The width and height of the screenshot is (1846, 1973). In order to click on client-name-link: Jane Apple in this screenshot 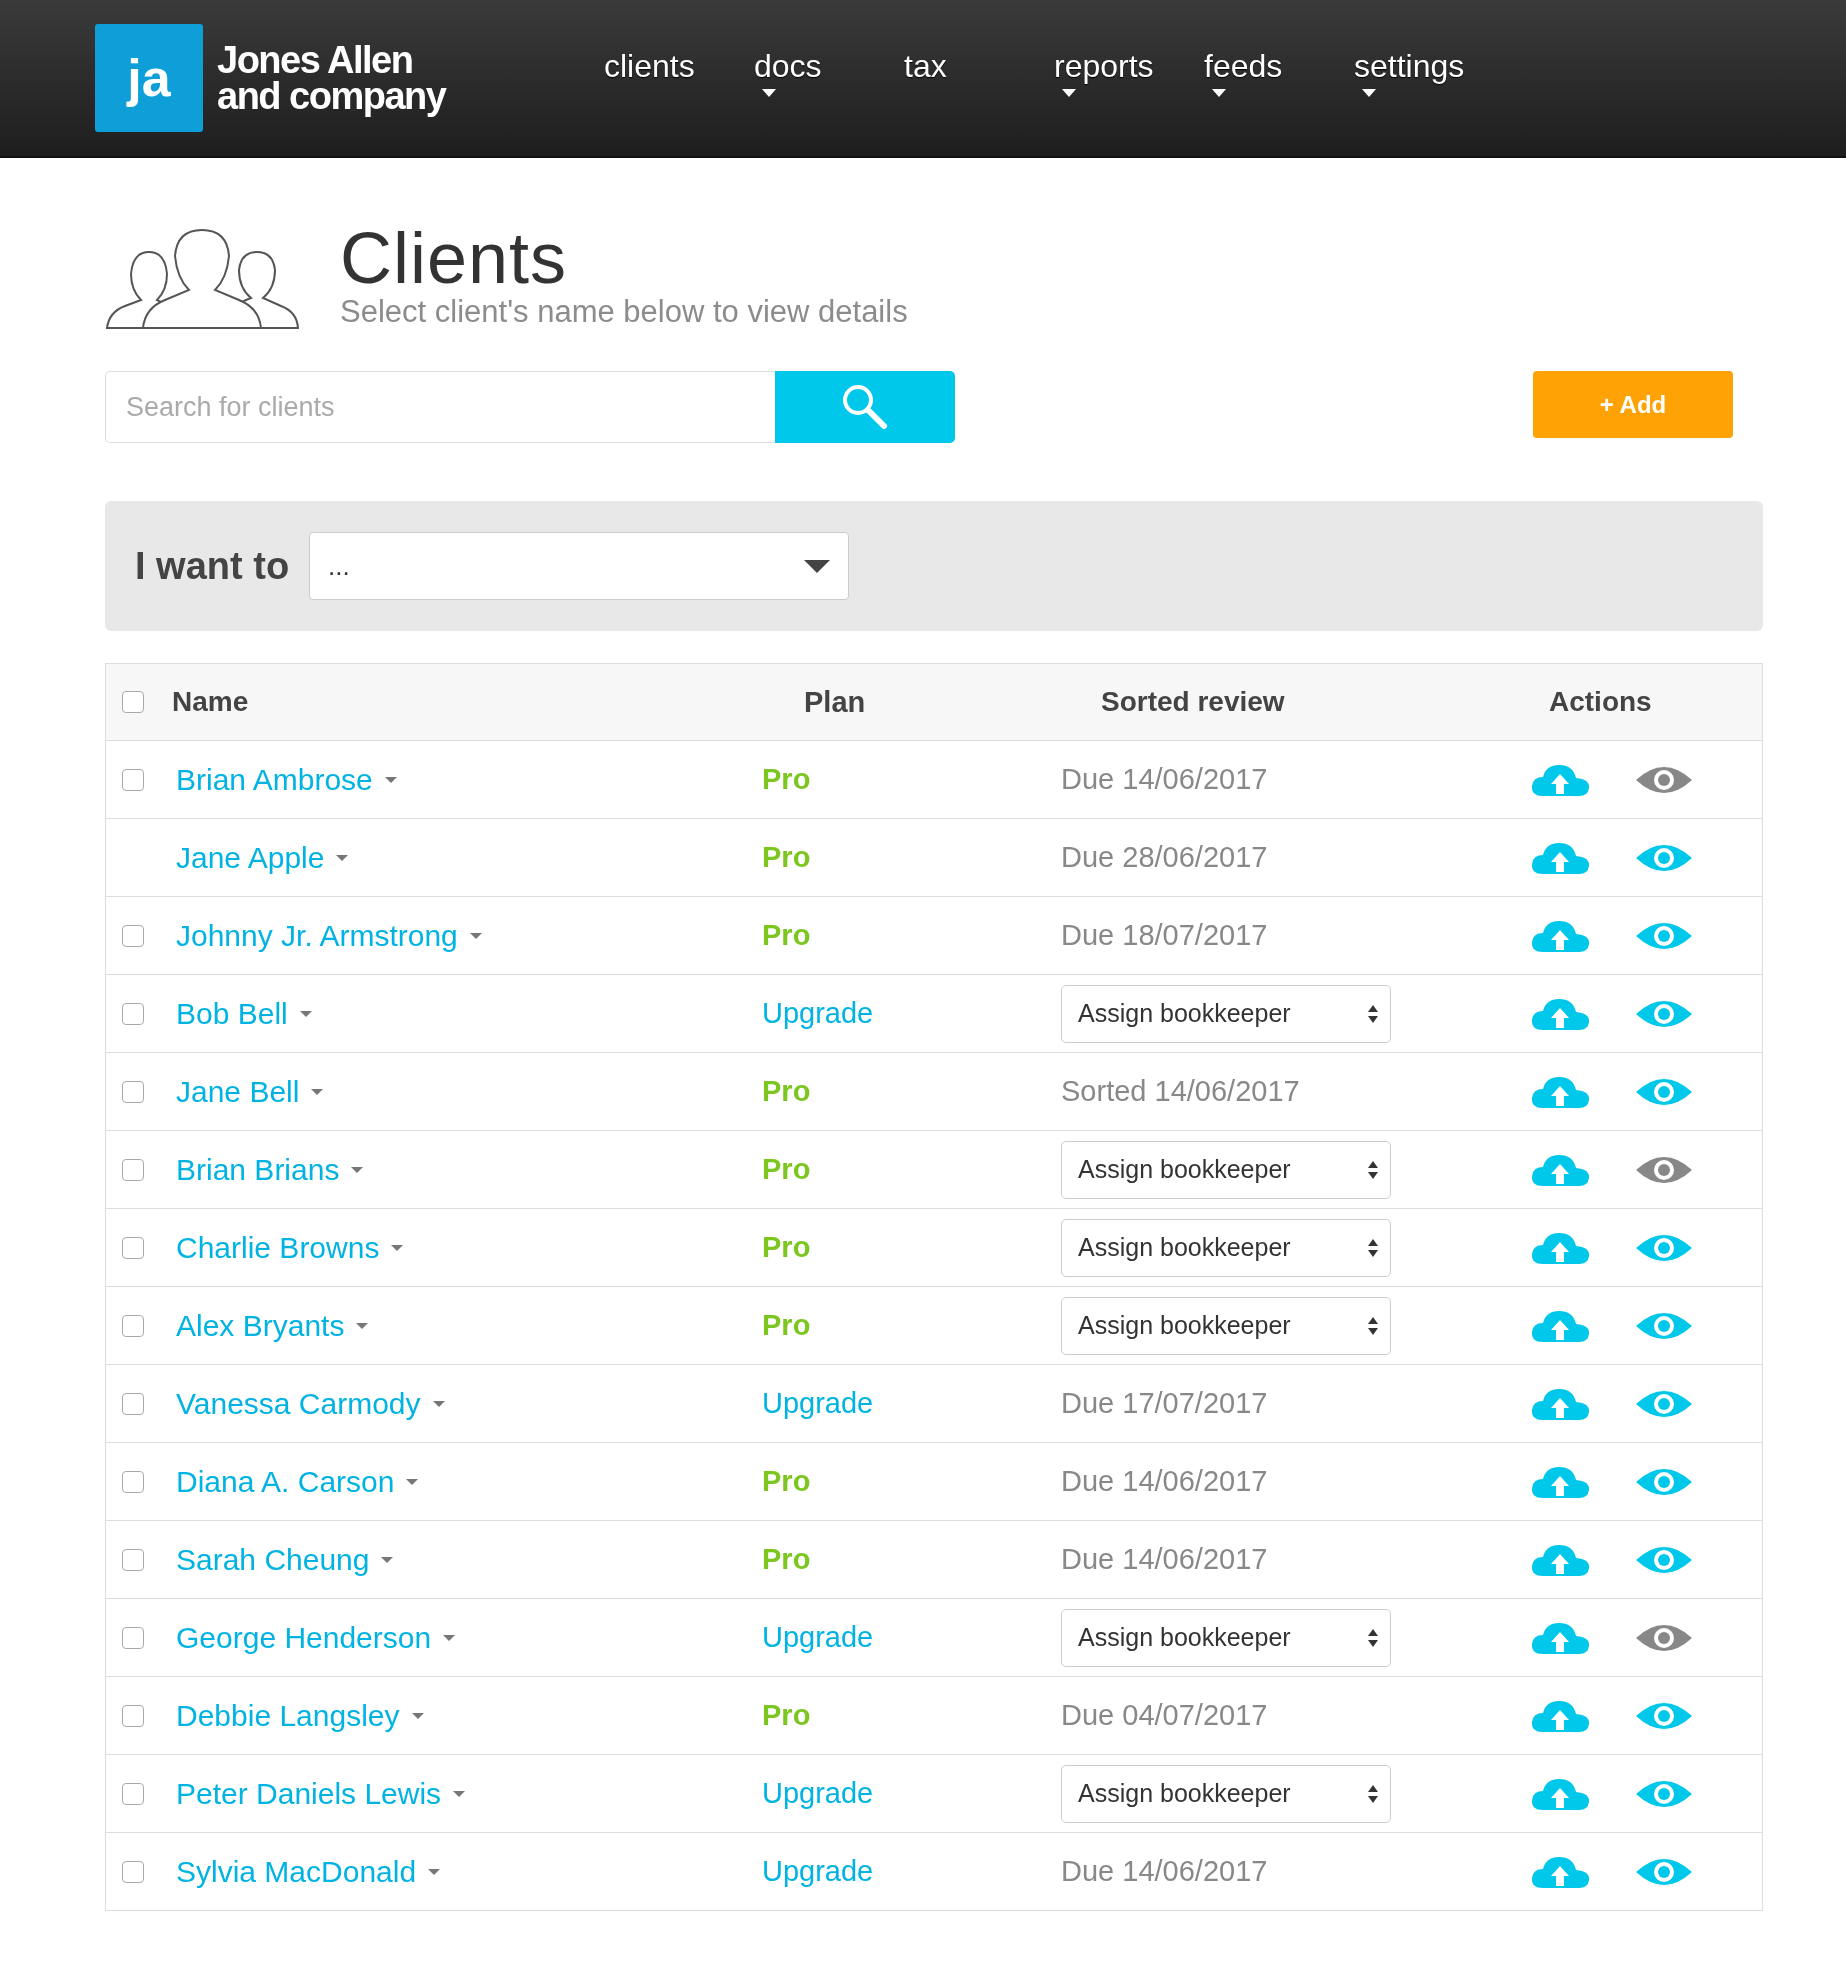, I will do `click(260, 857)`.